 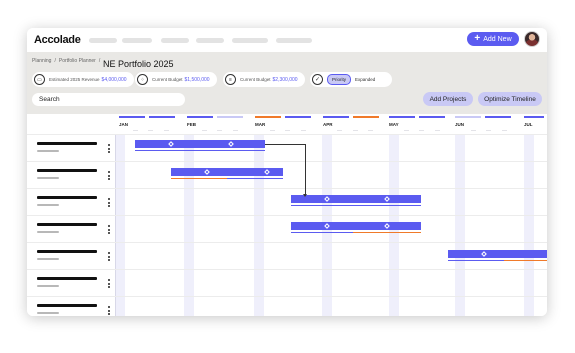 What do you see at coordinates (108, 99) in the screenshot?
I see `search-input: Search` at bounding box center [108, 99].